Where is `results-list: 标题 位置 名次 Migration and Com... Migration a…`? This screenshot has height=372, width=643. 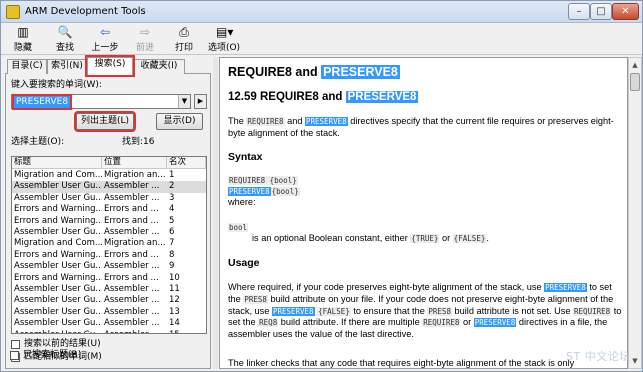
results-list: 标题 位置 名次 Migration and Com... Migration a… is located at coordinates (109, 245).